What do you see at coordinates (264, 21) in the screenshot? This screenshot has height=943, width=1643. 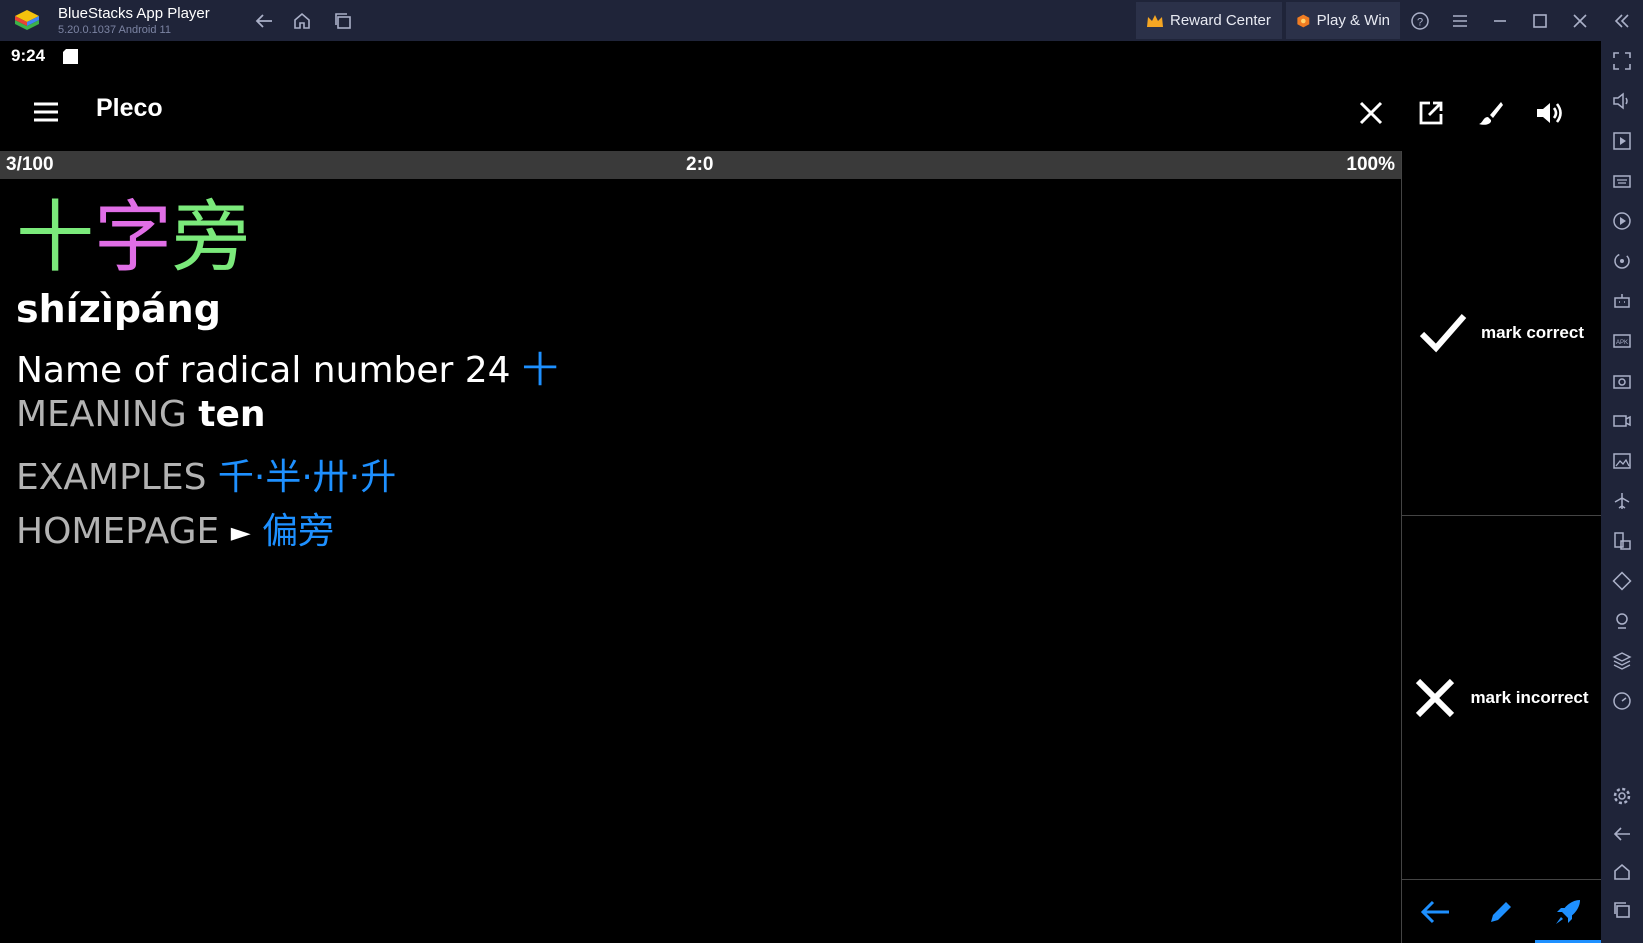 I see `back-icon` at bounding box center [264, 21].